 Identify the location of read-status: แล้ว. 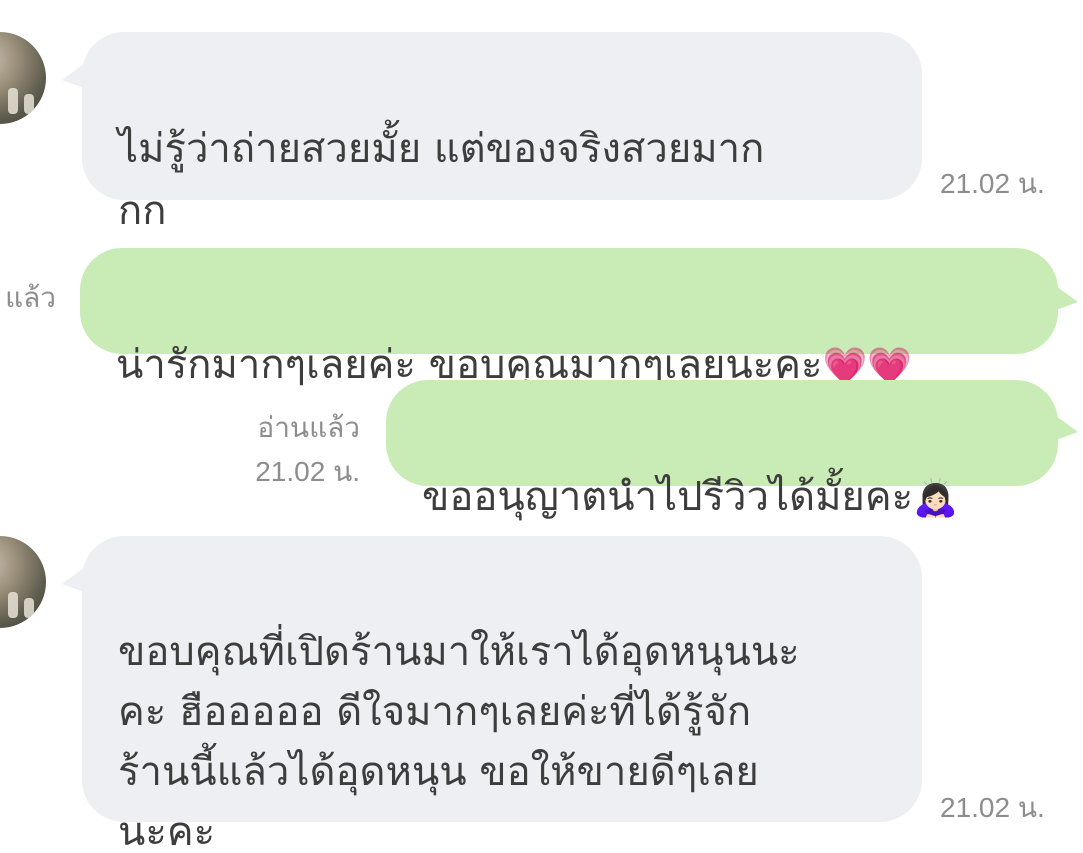
(30, 297).